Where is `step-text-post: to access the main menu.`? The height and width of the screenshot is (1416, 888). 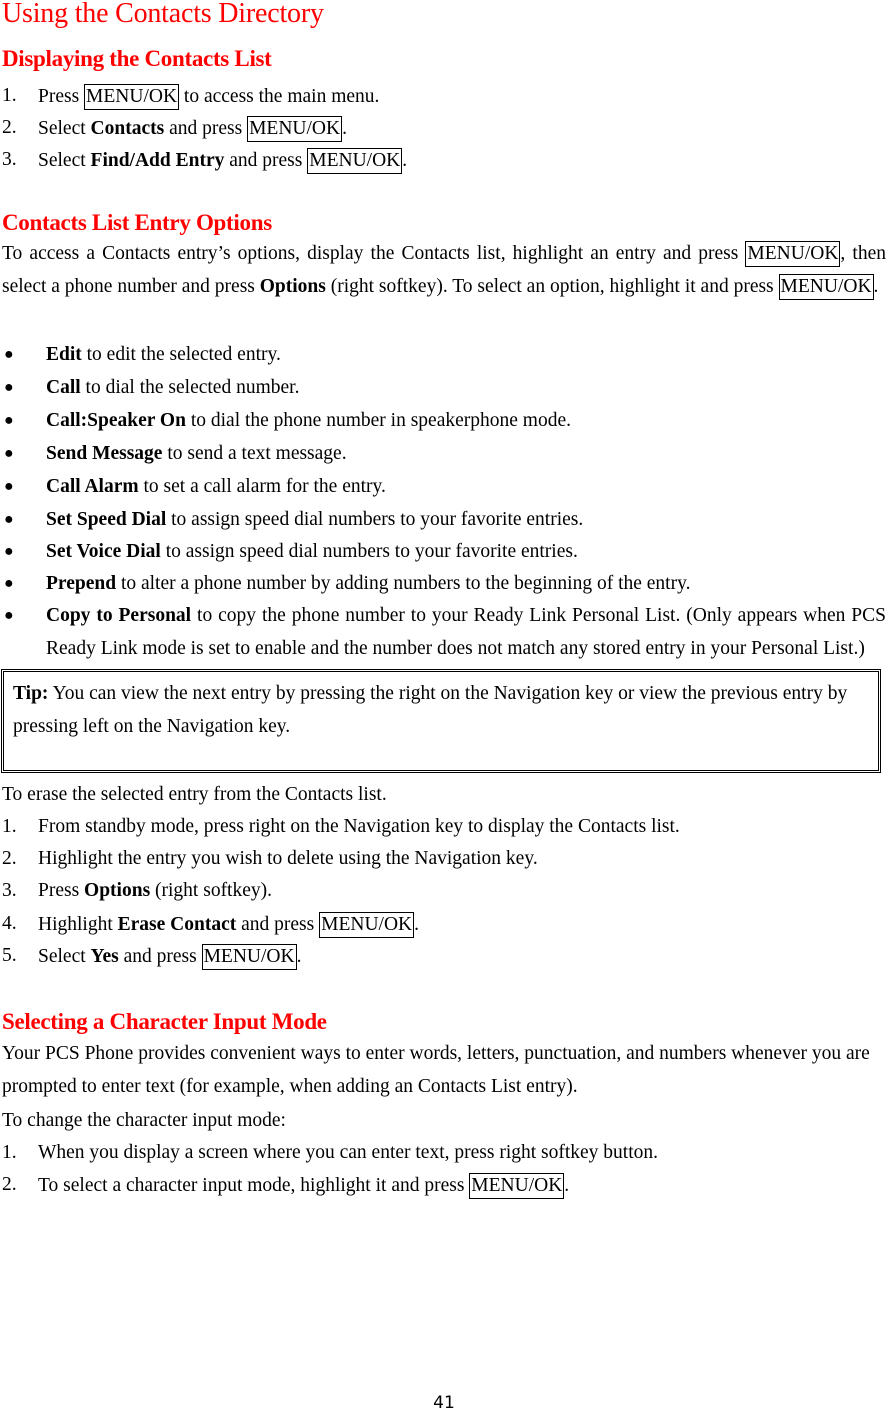 step-text-post: to access the main menu. is located at coordinates (279, 96).